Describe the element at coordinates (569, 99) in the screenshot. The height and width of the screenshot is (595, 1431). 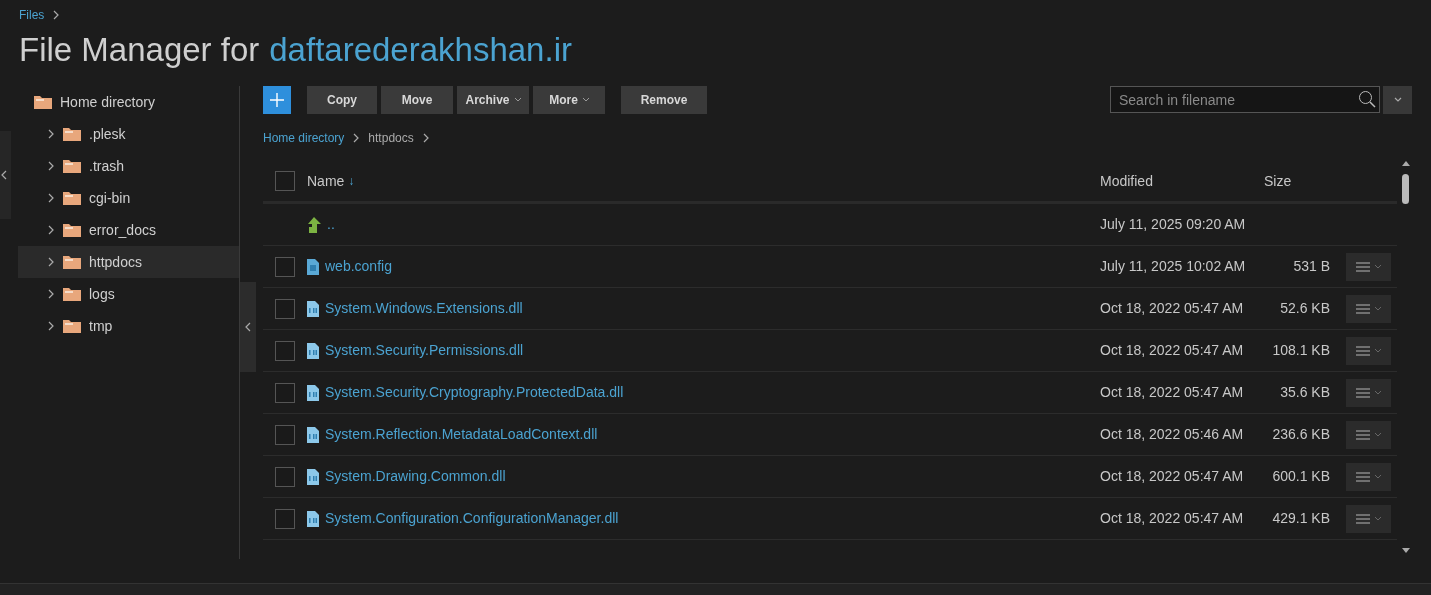
I see `toolbar-button: More` at that location.